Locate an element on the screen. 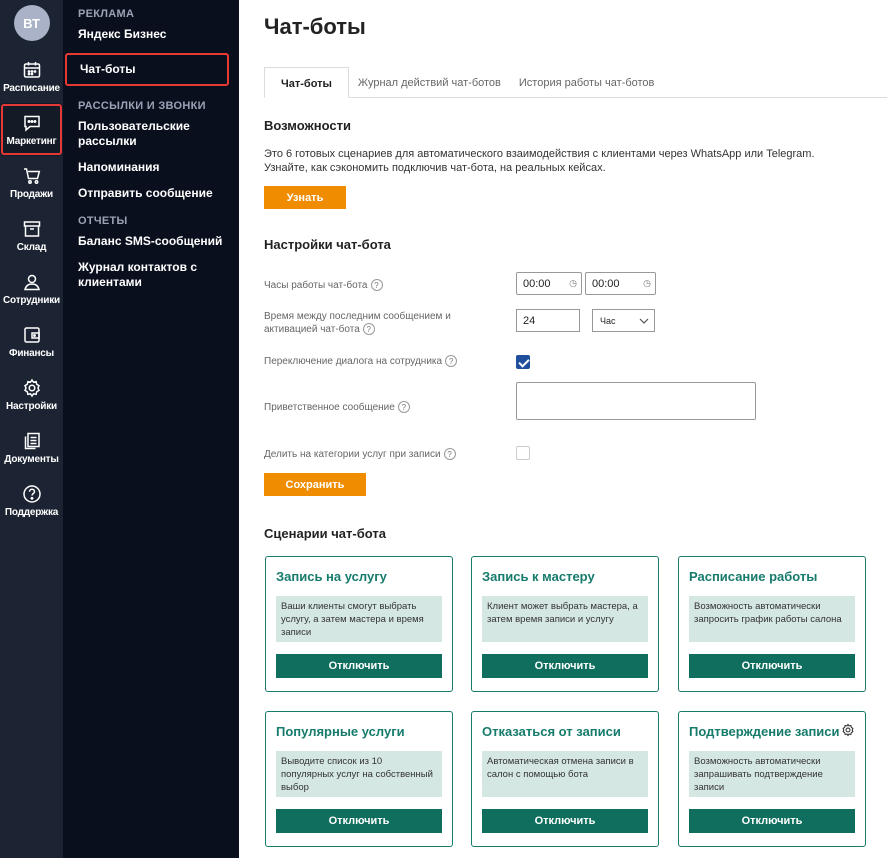 The width and height of the screenshot is (887, 858). categories-checkbox is located at coordinates (523, 453).